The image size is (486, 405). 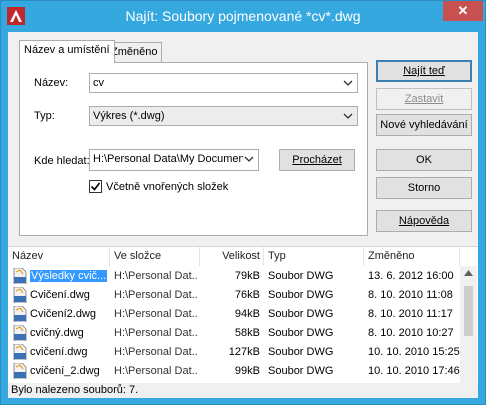 What do you see at coordinates (59, 256) in the screenshot?
I see `column-header-name: Název` at bounding box center [59, 256].